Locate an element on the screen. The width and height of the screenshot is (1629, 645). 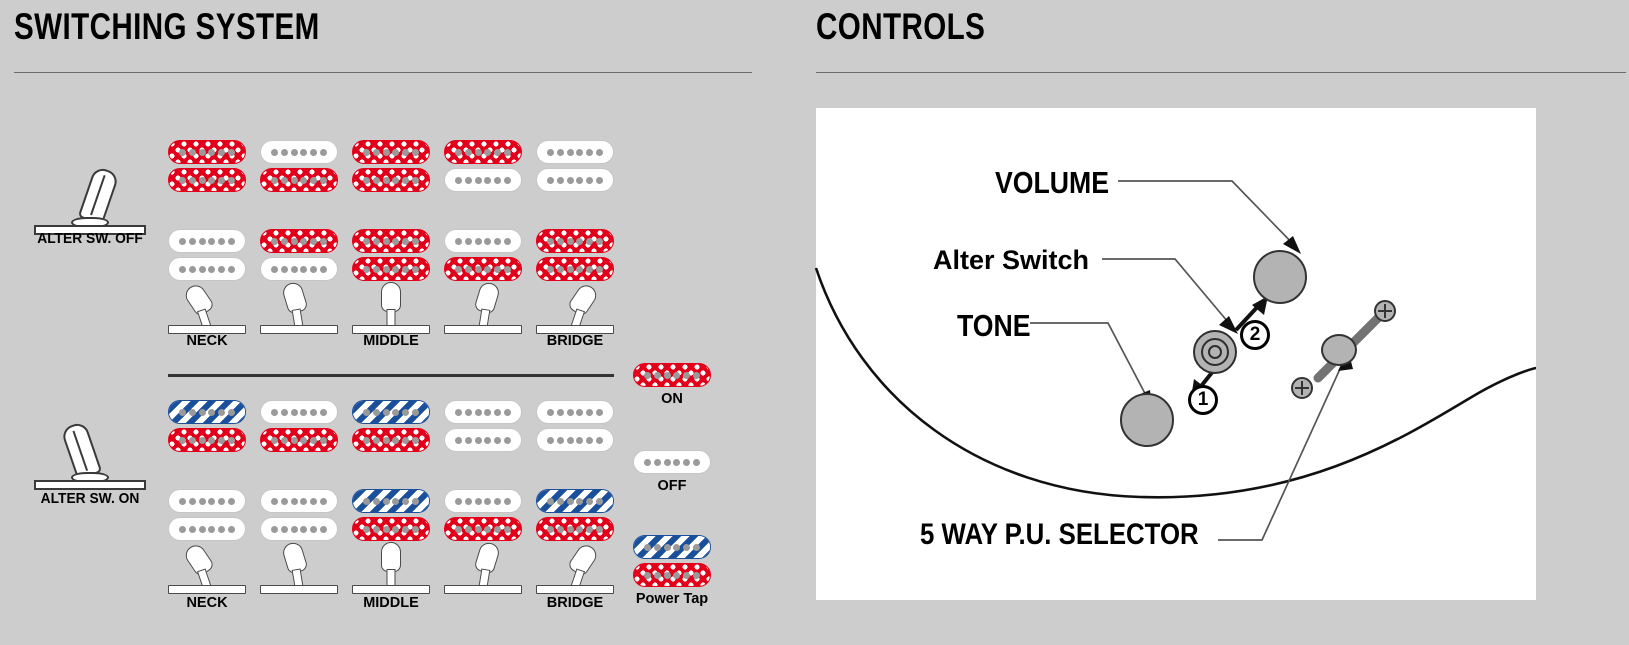
volume-knob is located at coordinates (1280, 277).